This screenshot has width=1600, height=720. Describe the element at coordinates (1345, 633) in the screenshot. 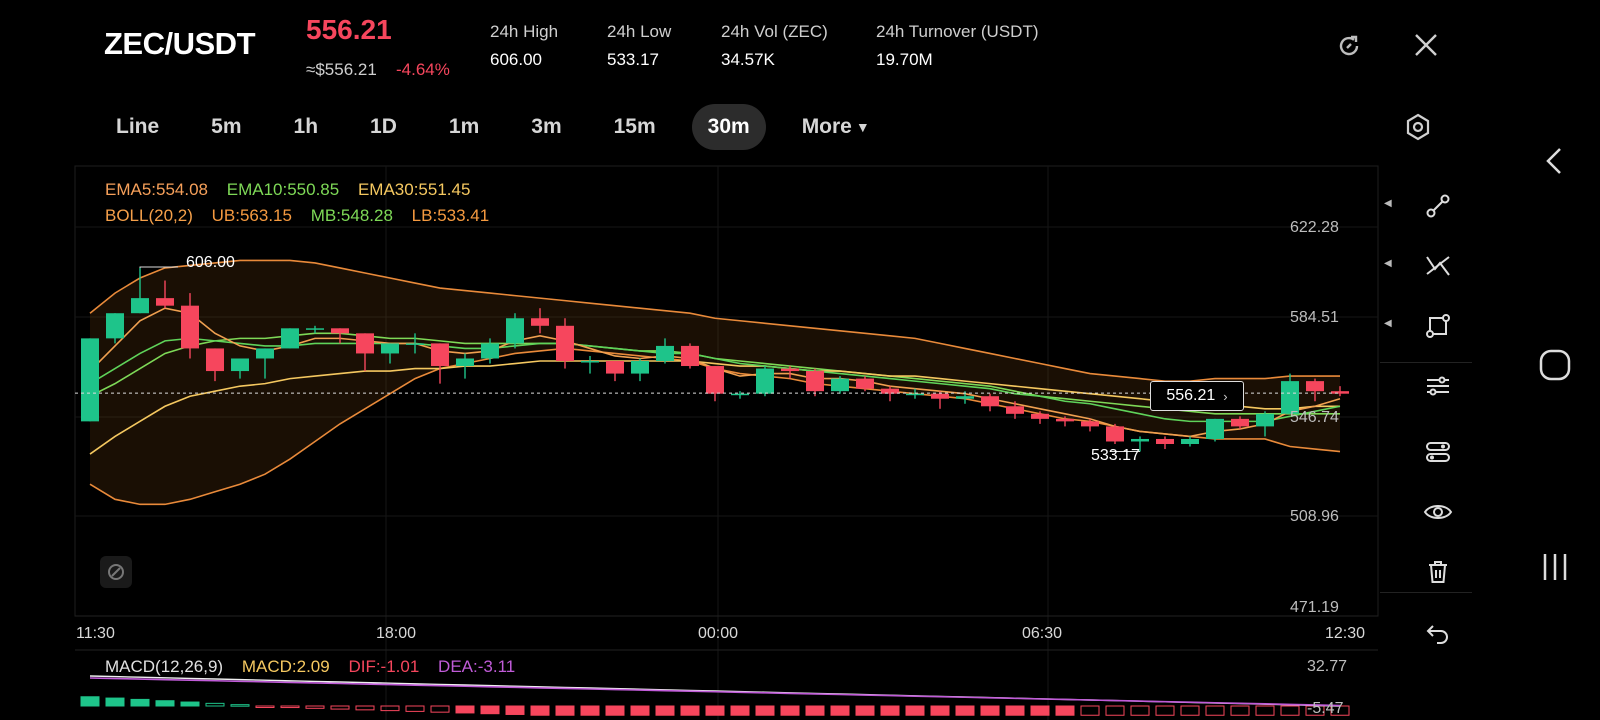

I see `x-tick: 12:30` at that location.